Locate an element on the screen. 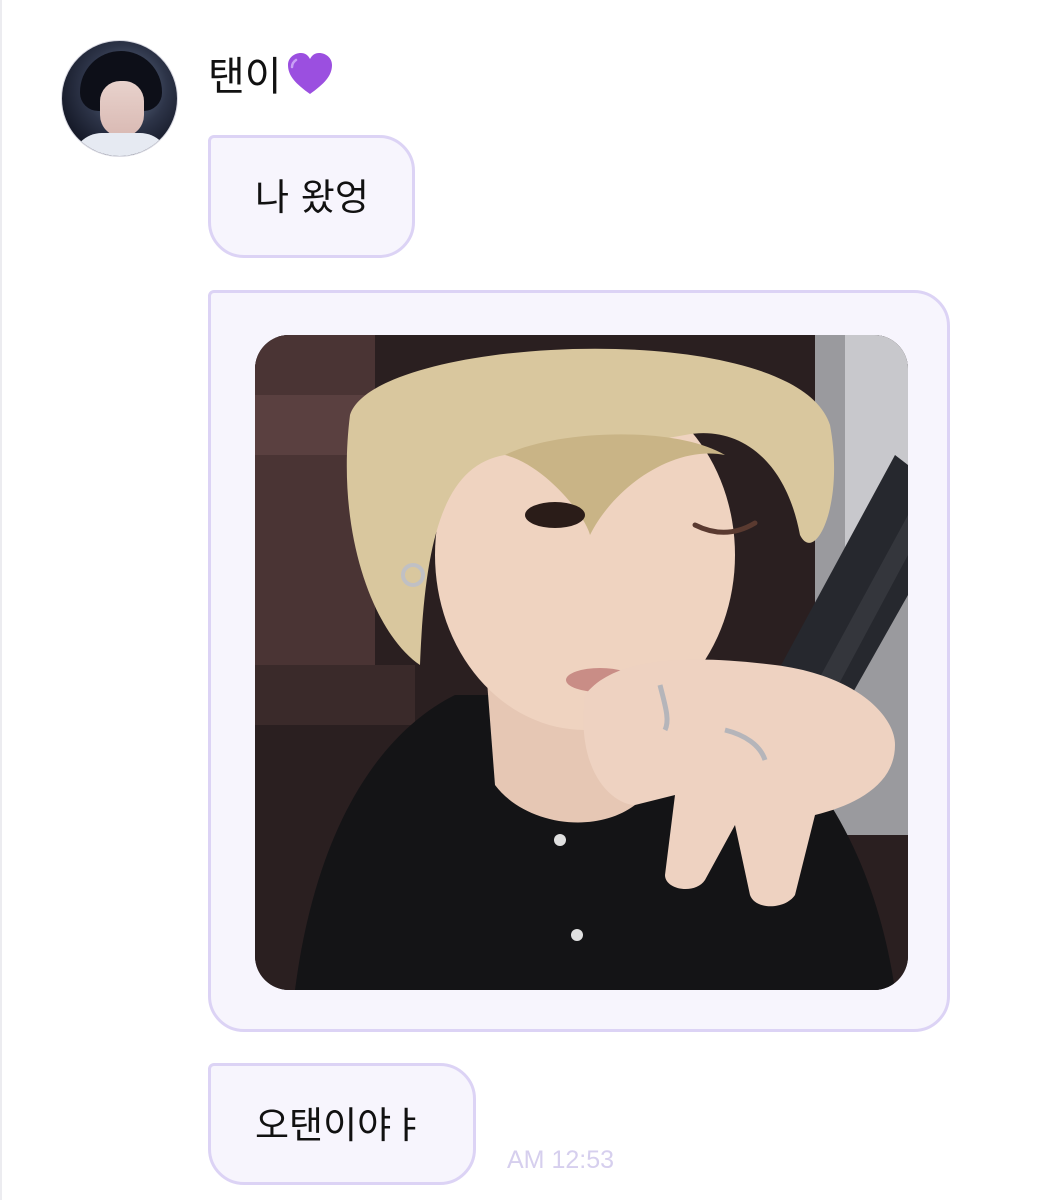  sender-name-row: 탠이 is located at coordinates (271, 75).